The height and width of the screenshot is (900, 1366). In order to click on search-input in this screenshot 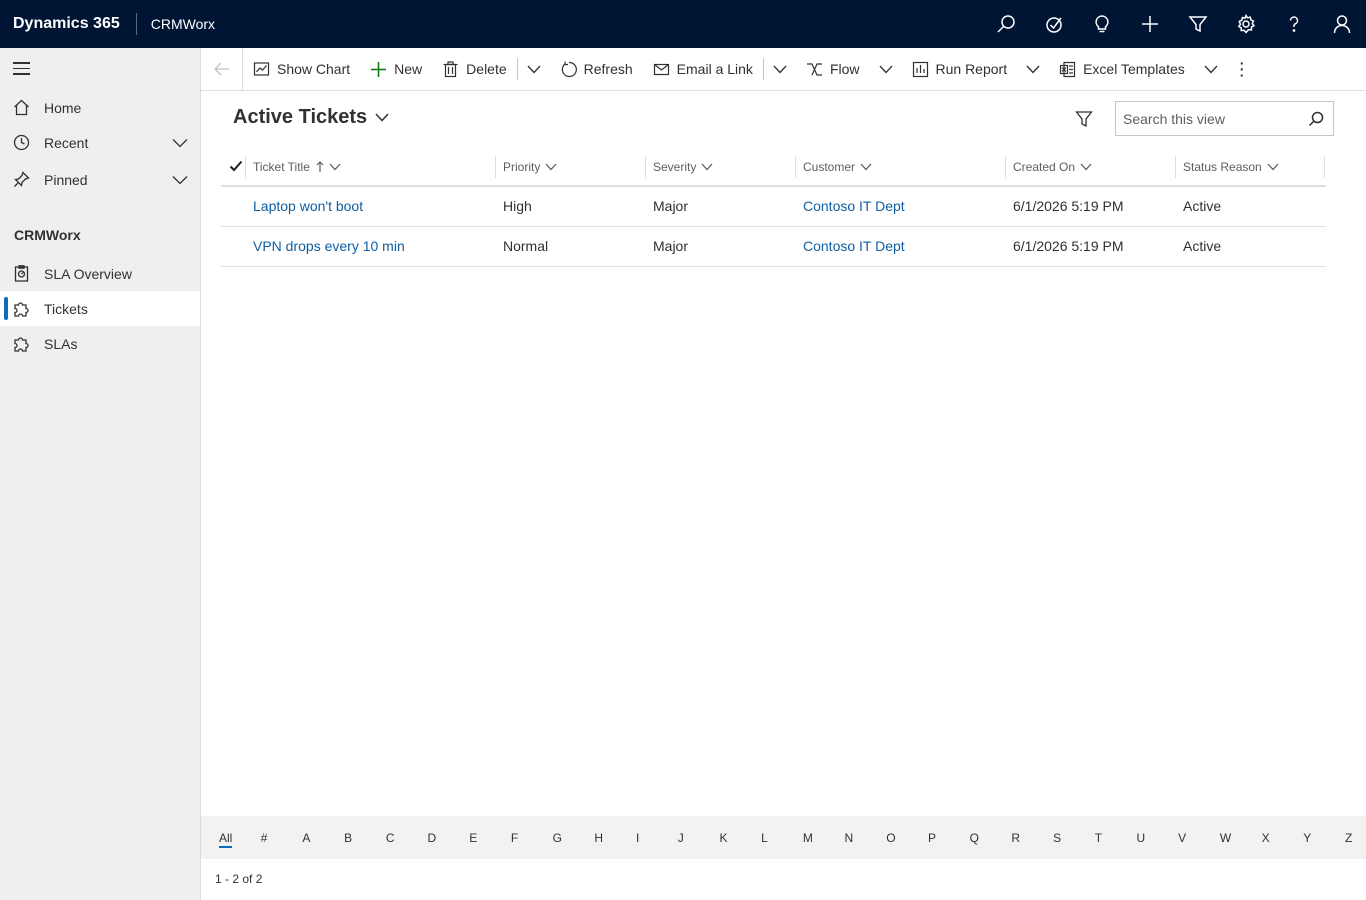, I will do `click(1209, 118)`.